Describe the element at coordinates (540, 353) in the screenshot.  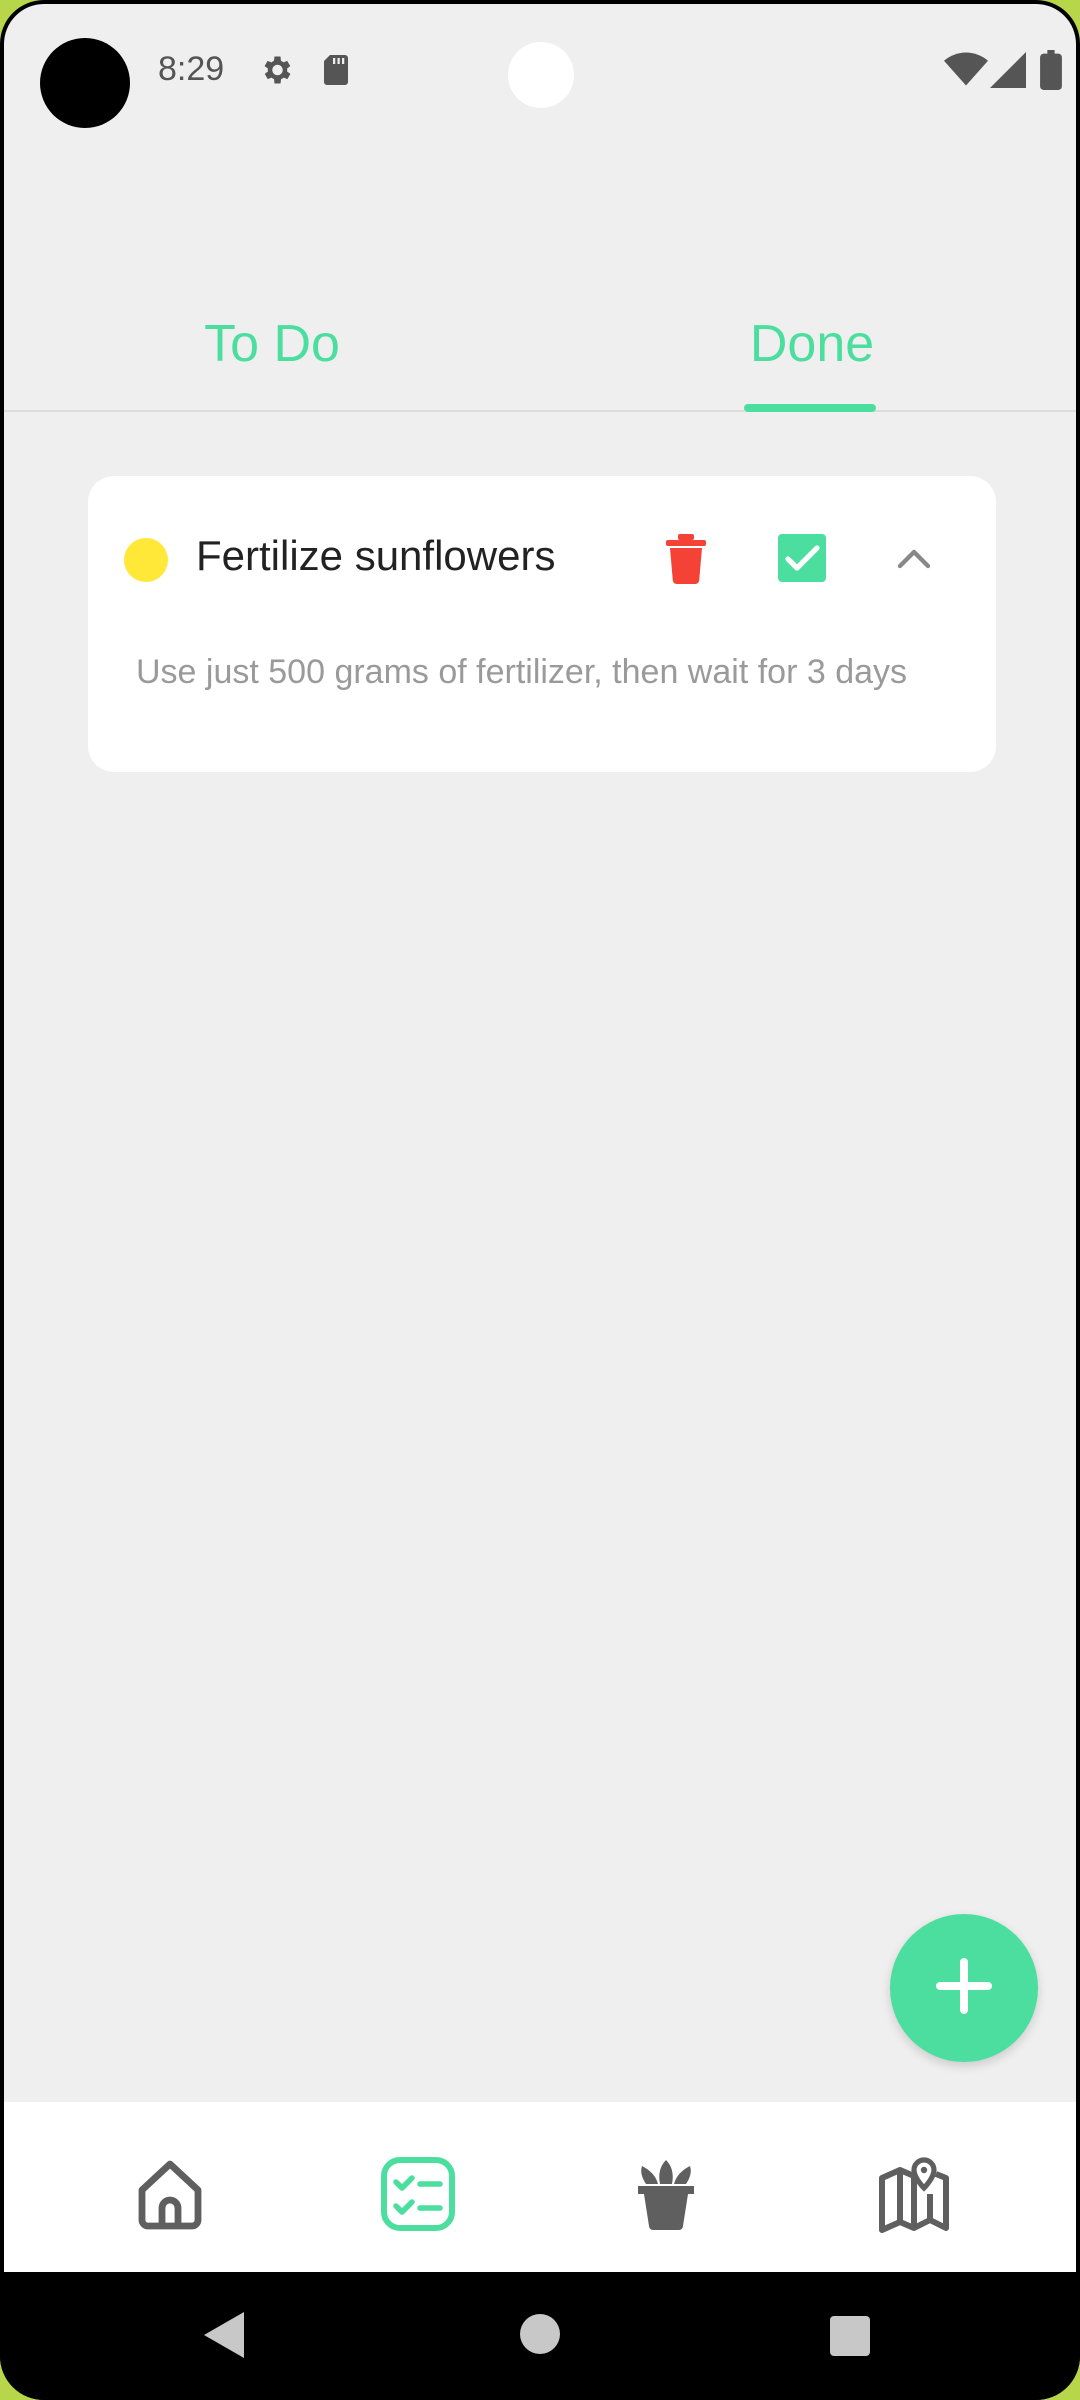
I see `tab-bar: To Do Done` at that location.